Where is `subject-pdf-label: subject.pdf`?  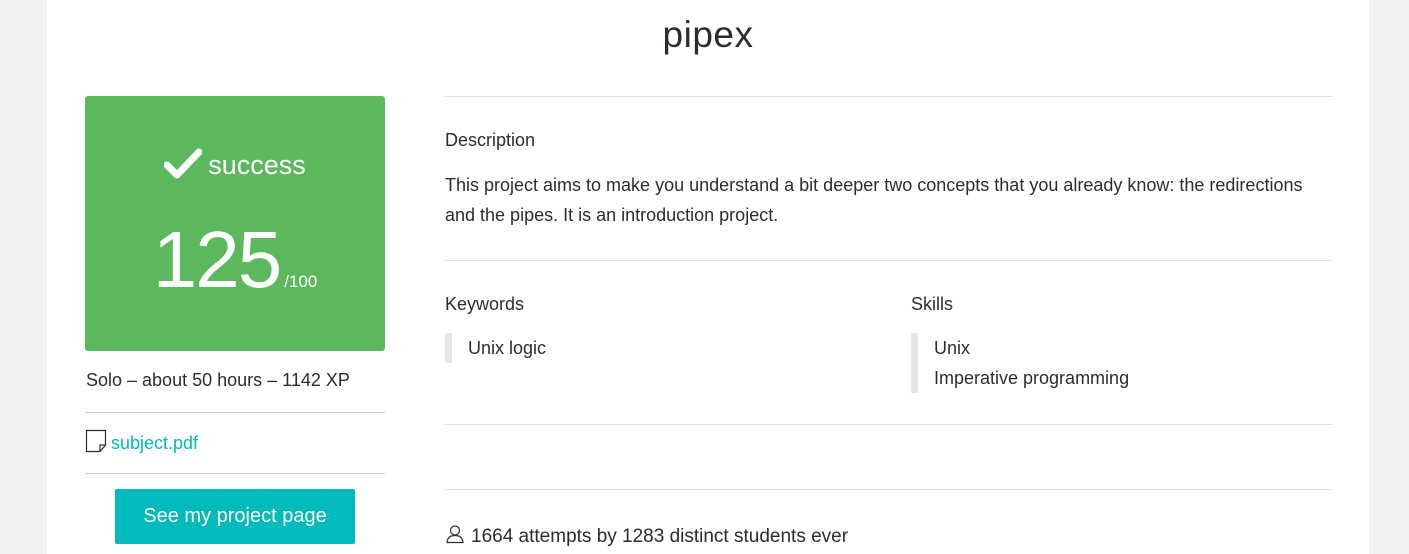
subject-pdf-label: subject.pdf is located at coordinates (155, 443).